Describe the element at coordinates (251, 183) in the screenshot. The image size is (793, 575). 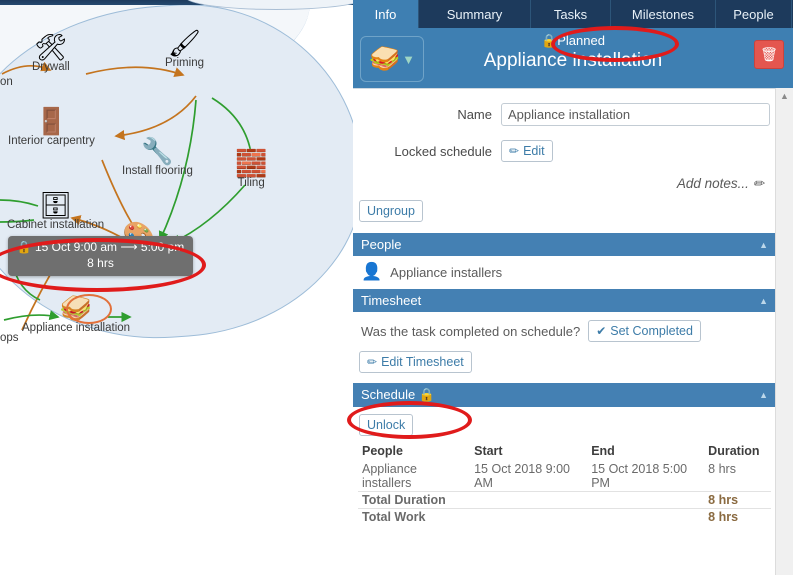
I see `map-node-label: Tiling` at that location.